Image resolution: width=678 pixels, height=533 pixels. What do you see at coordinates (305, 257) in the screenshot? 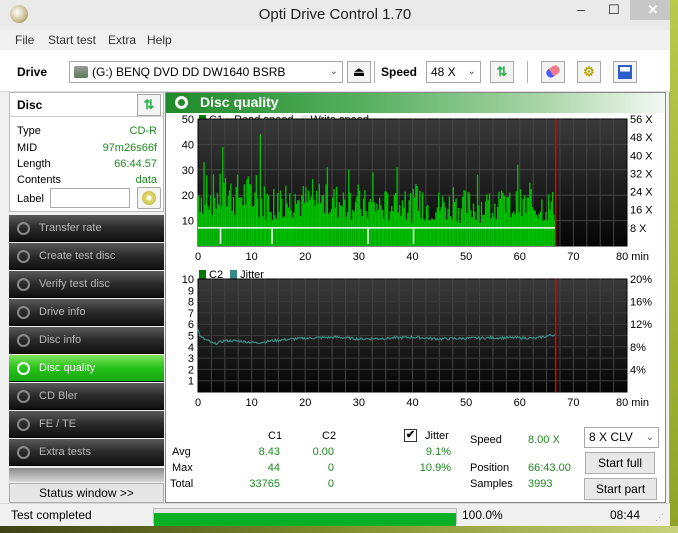
I see `x-tick-label: 20` at bounding box center [305, 257].